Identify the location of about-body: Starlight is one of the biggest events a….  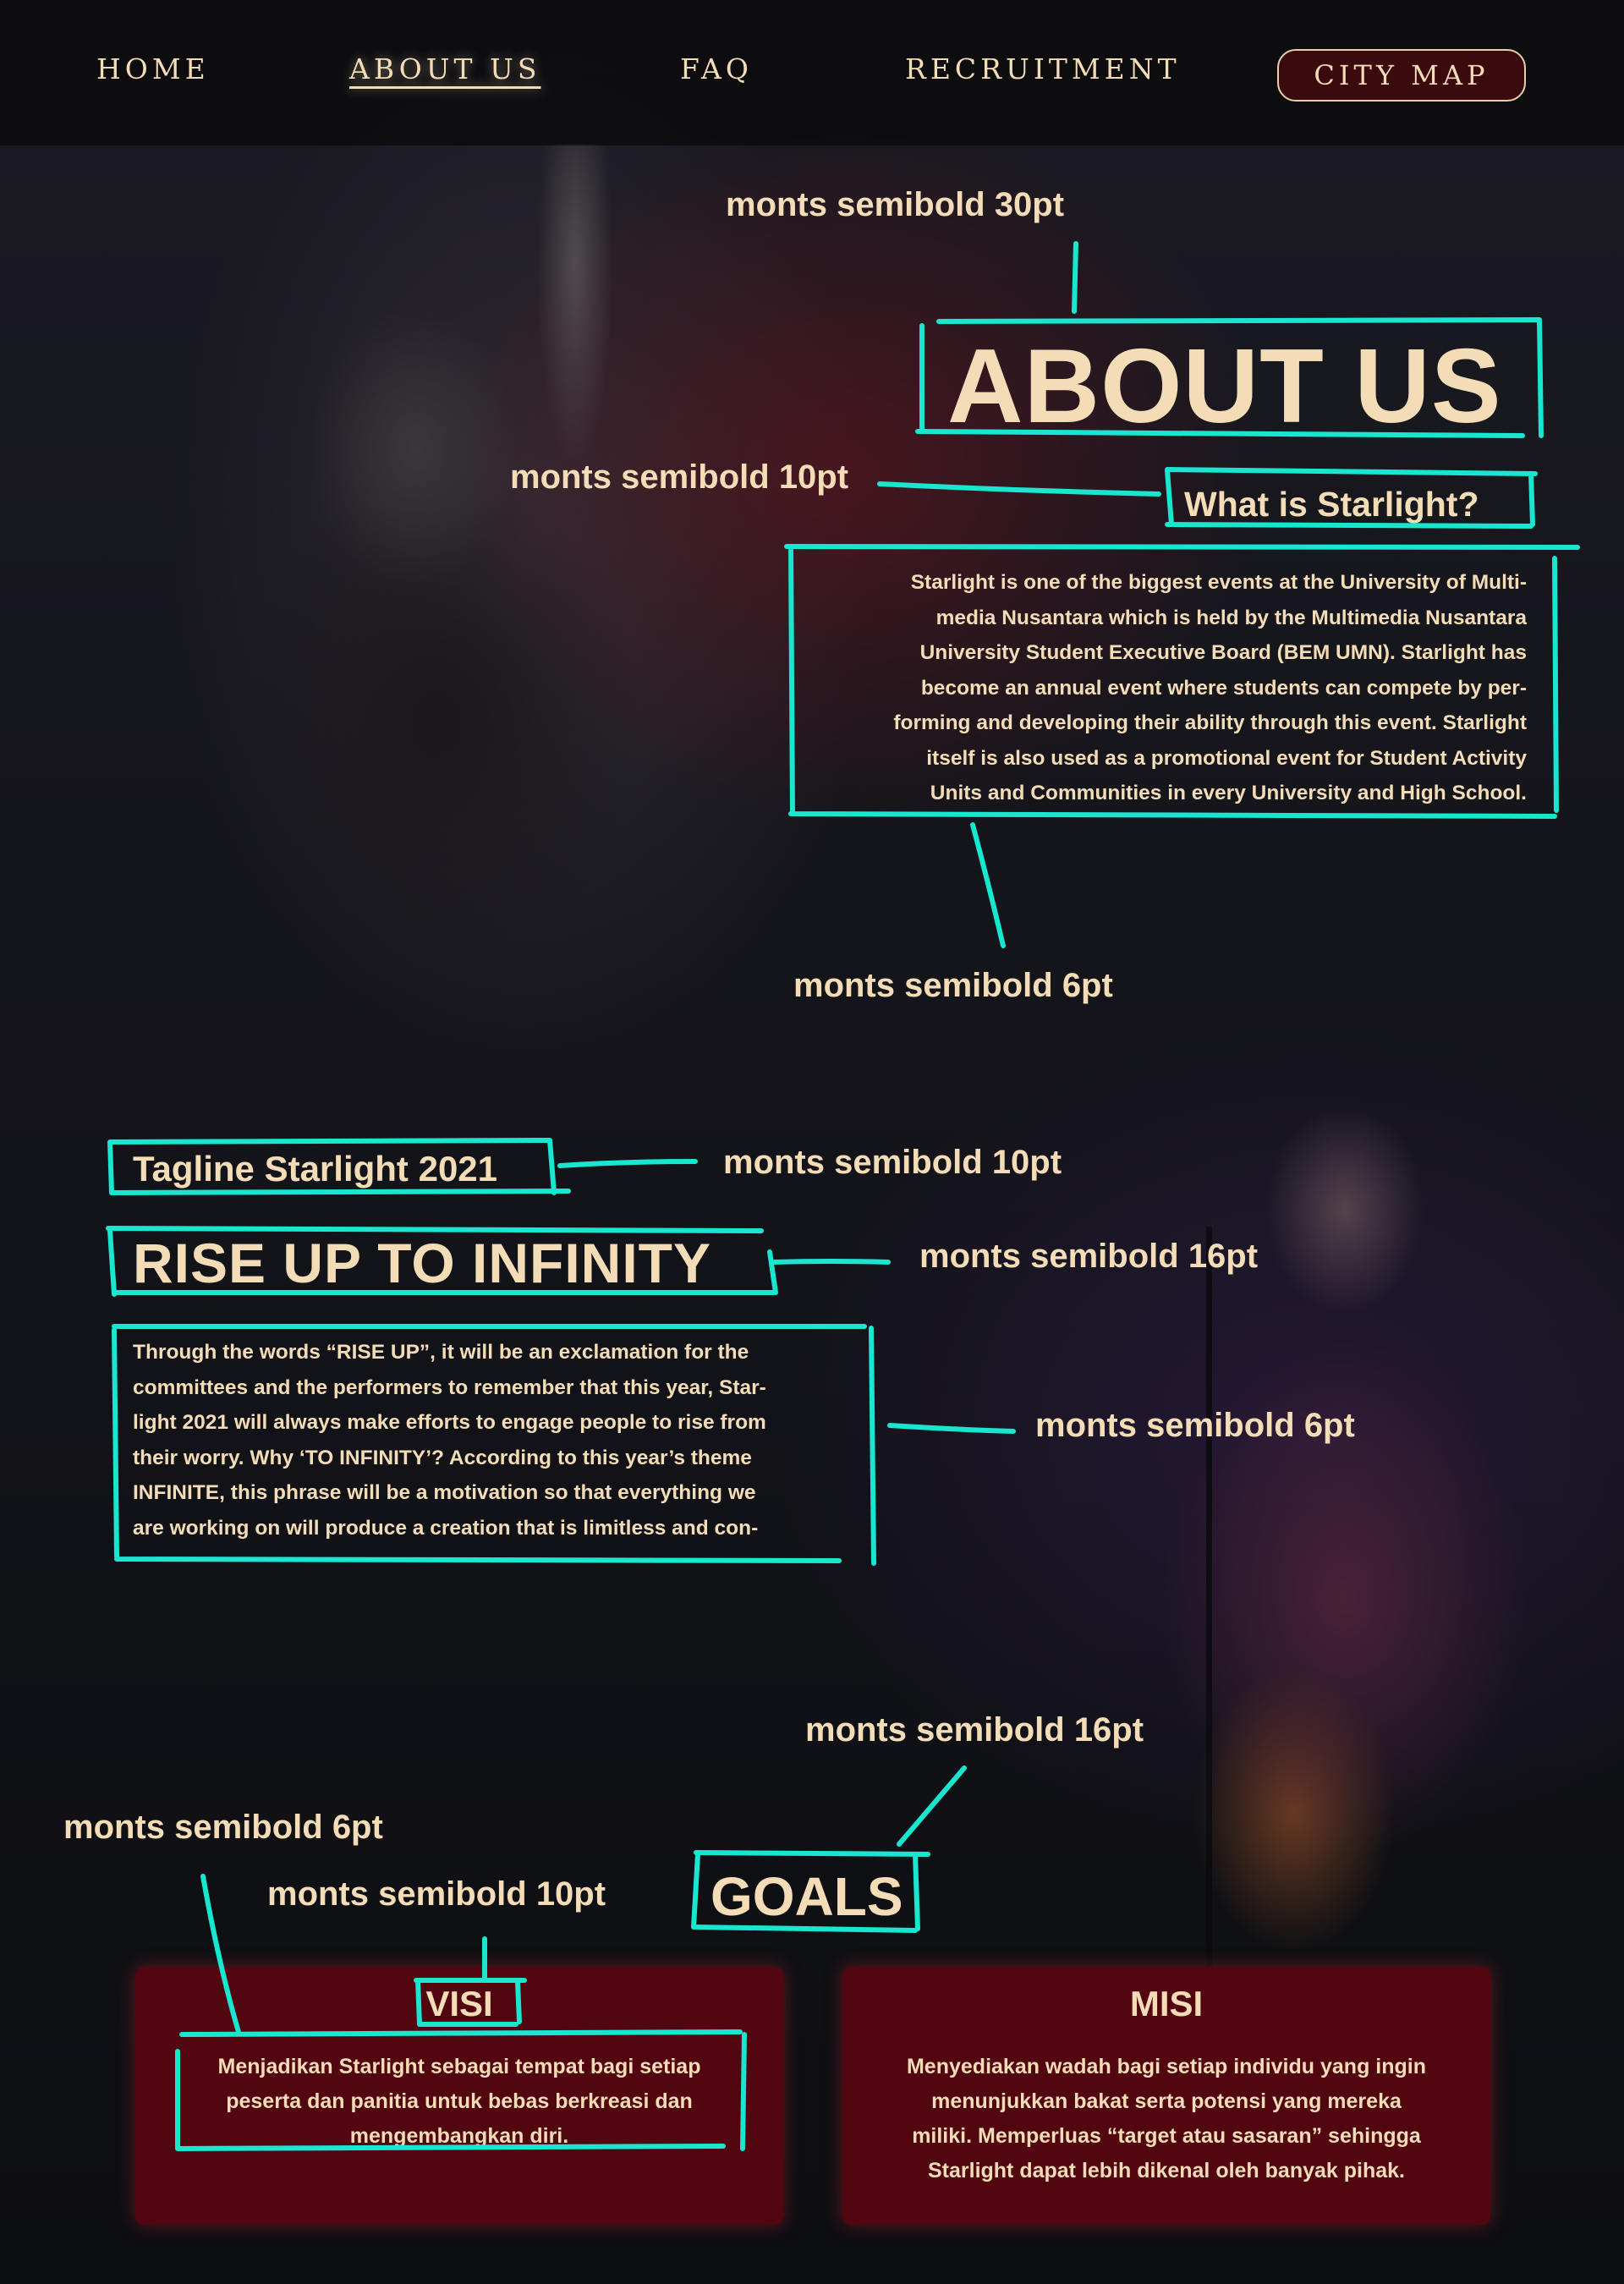
(1166, 688).